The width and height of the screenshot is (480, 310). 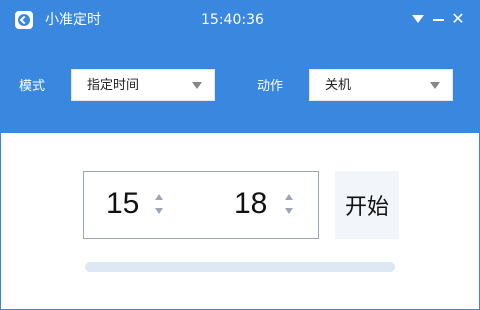 I want to click on action-select-value: 关机, so click(x=338, y=85).